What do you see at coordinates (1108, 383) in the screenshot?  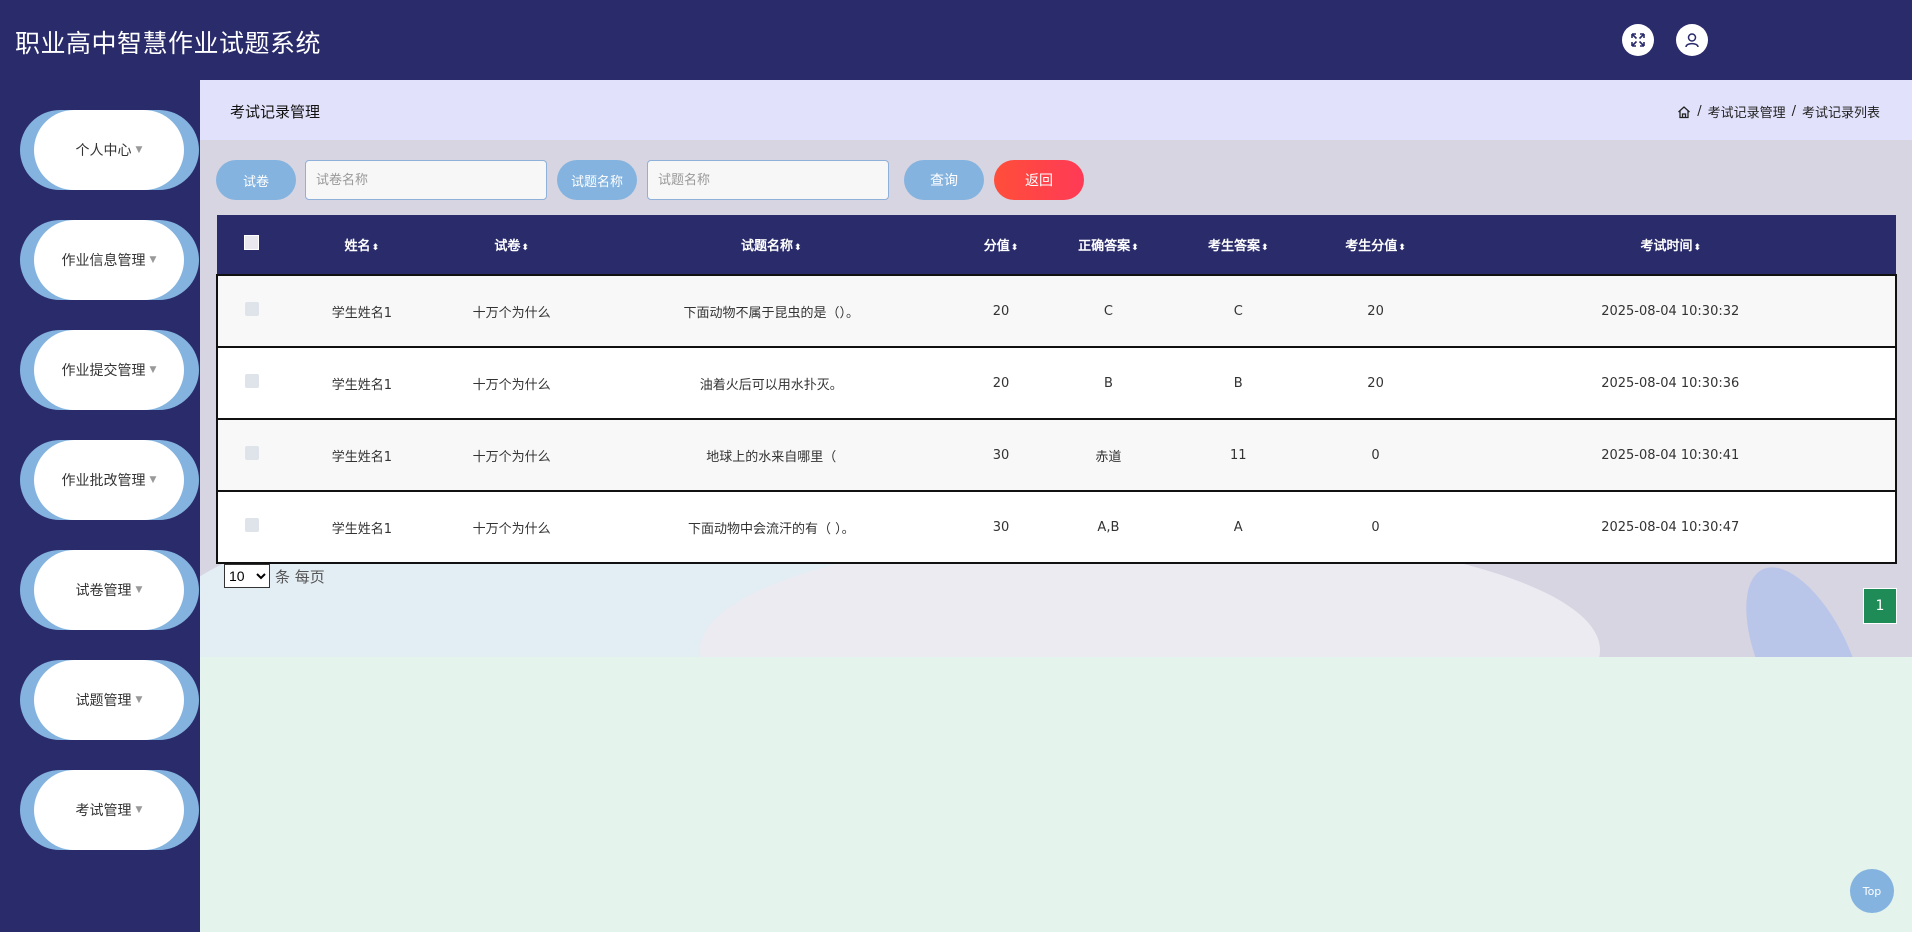 I see `cell-correct-answer: B` at bounding box center [1108, 383].